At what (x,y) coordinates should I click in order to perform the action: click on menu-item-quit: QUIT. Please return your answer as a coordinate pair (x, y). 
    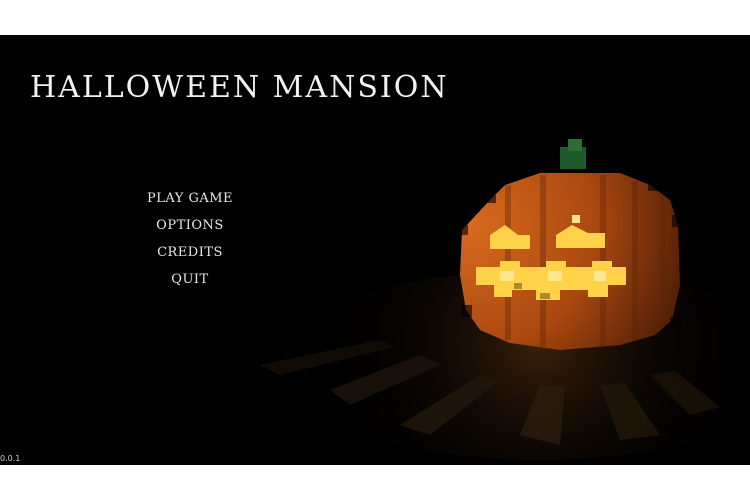
    Looking at the image, I should click on (190, 279).